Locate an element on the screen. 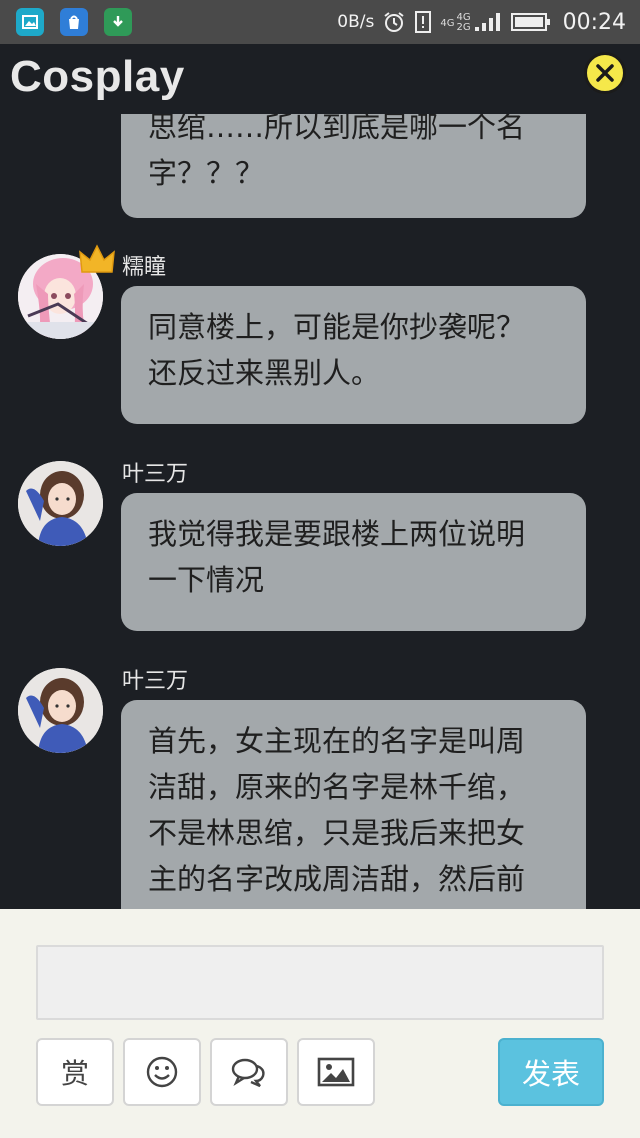 This screenshot has width=640, height=1138. chat-bubbles-icon is located at coordinates (248, 1073).